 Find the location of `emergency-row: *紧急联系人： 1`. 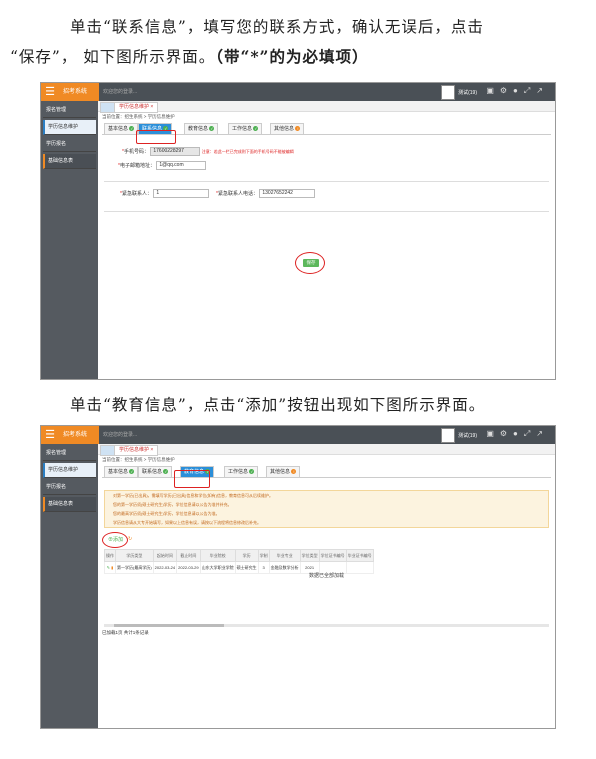

emergency-row: *紧急联系人： 1 is located at coordinates (165, 193).